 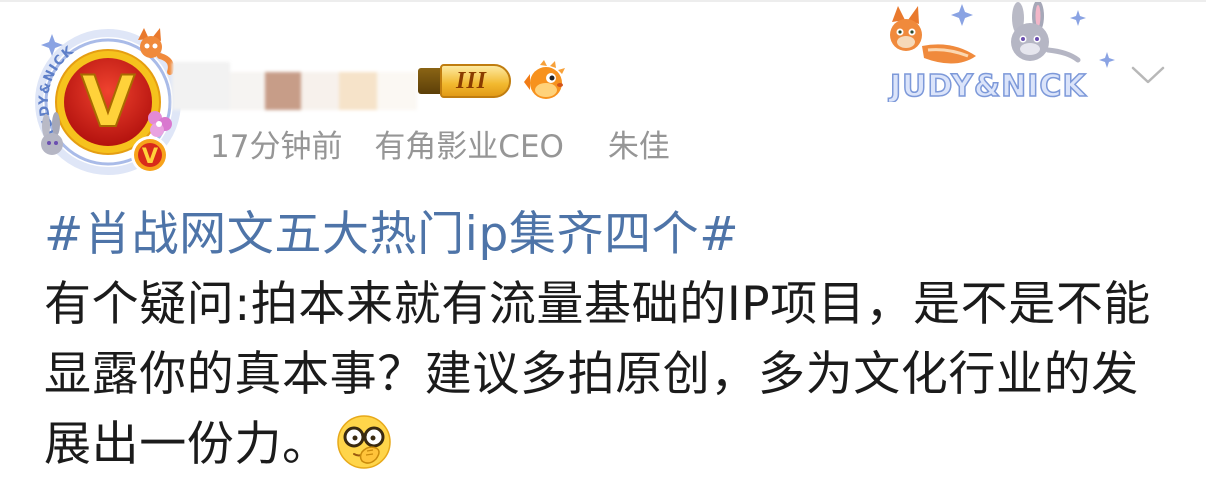 What do you see at coordinates (429, 81) in the screenshot?
I see `level-badge-wing` at bounding box center [429, 81].